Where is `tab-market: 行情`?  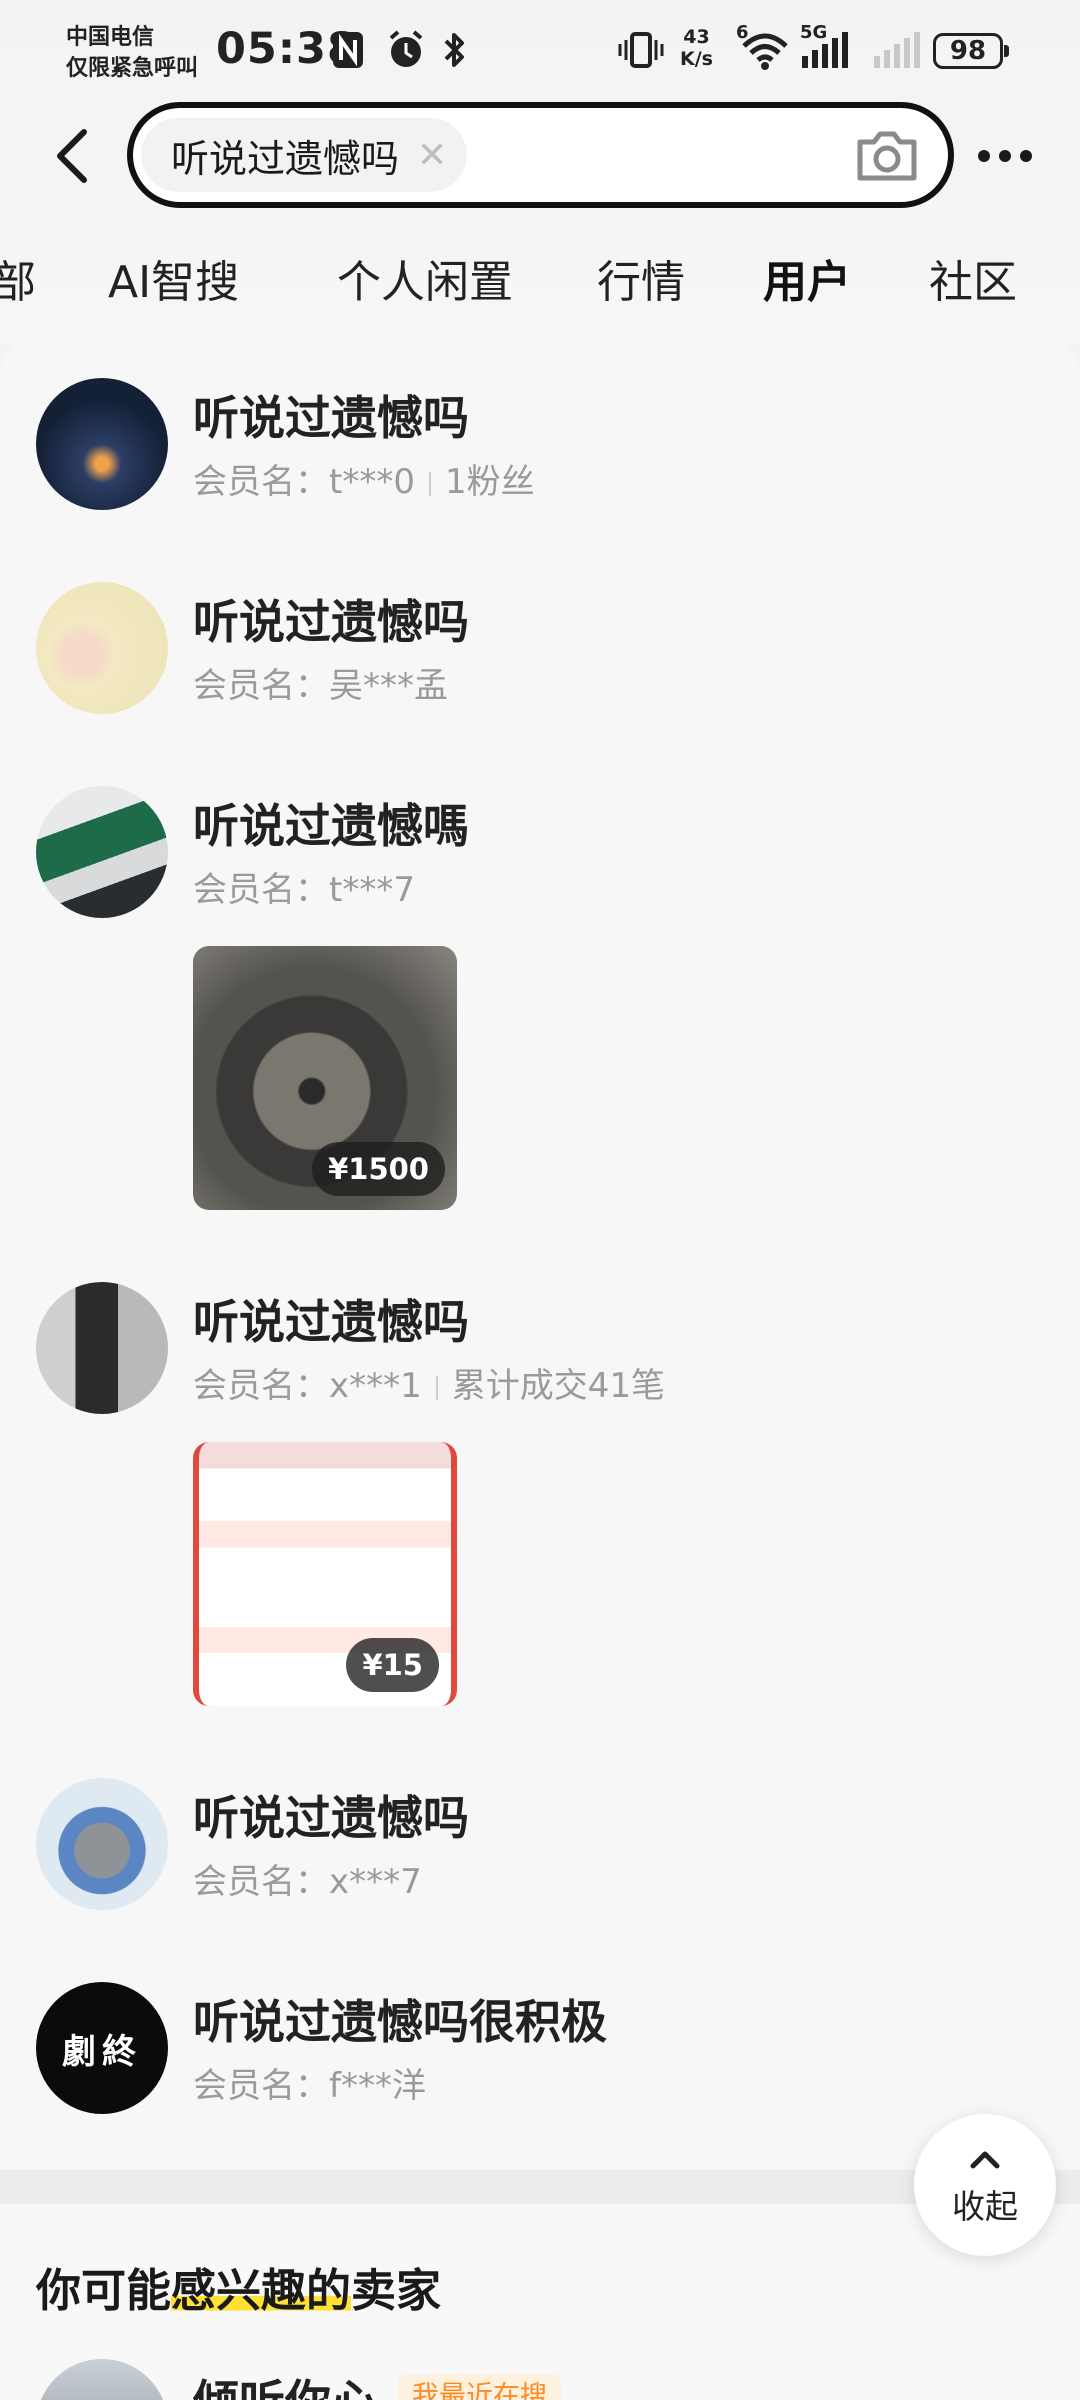
tab-market: 行情 is located at coordinates (641, 283).